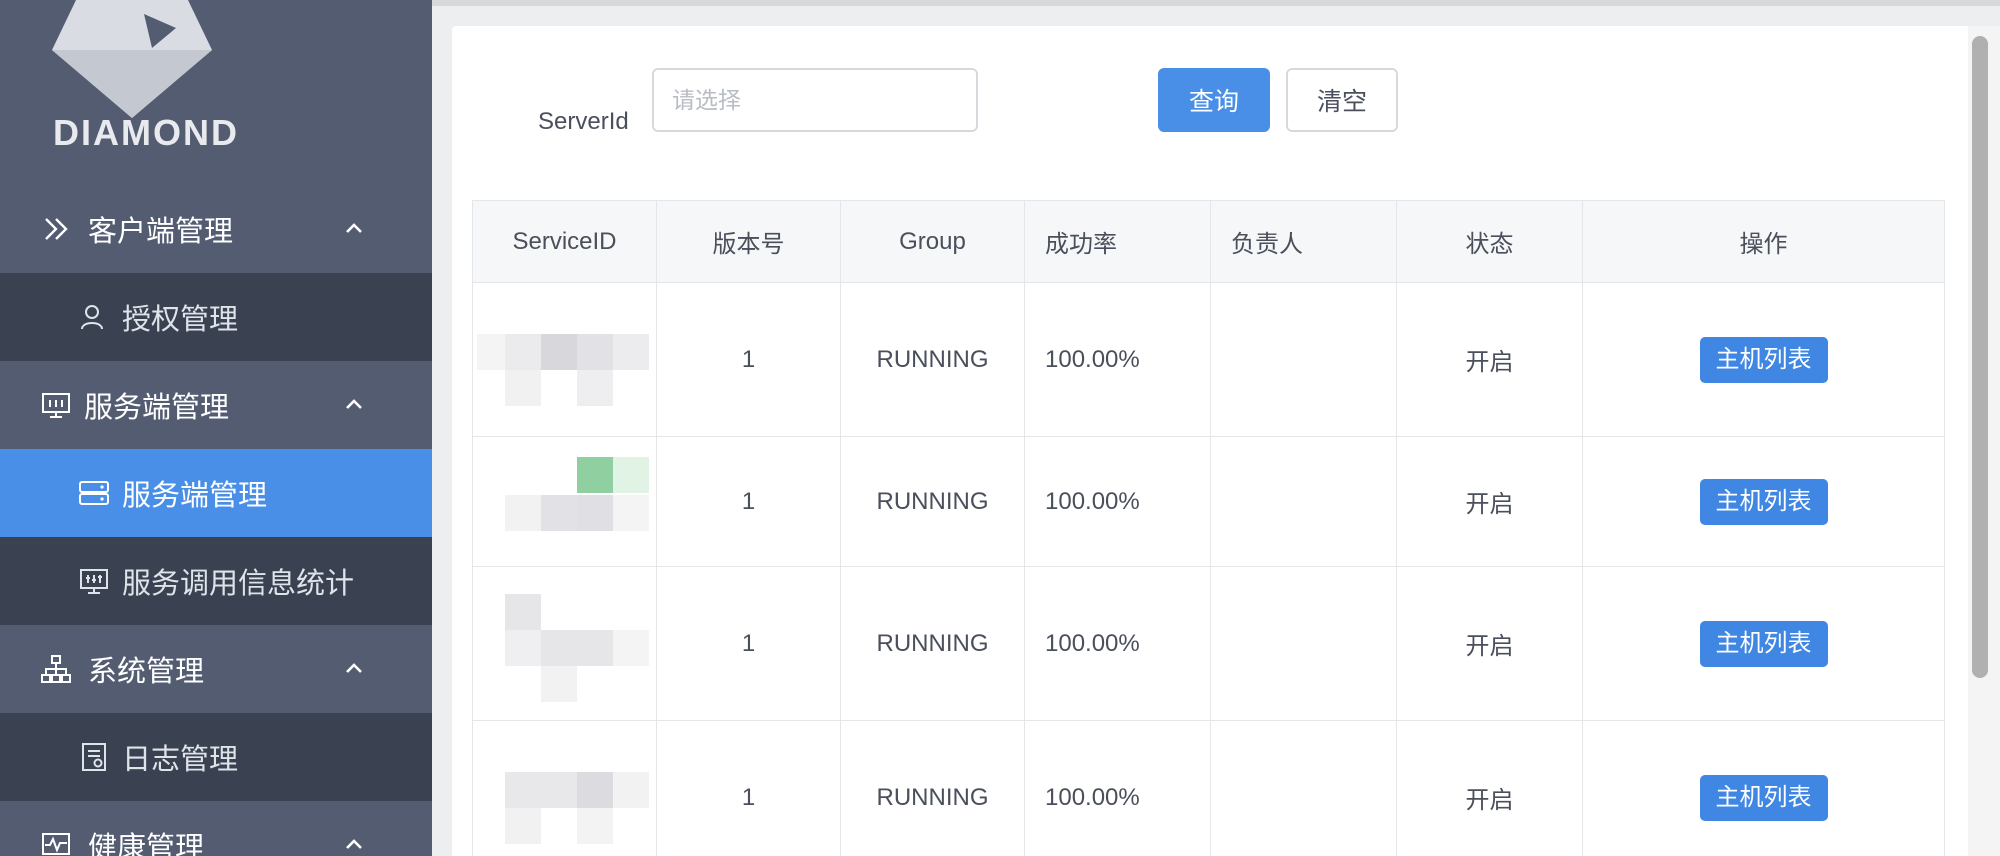  Describe the element at coordinates (56, 844) in the screenshot. I see `health-icon` at that location.